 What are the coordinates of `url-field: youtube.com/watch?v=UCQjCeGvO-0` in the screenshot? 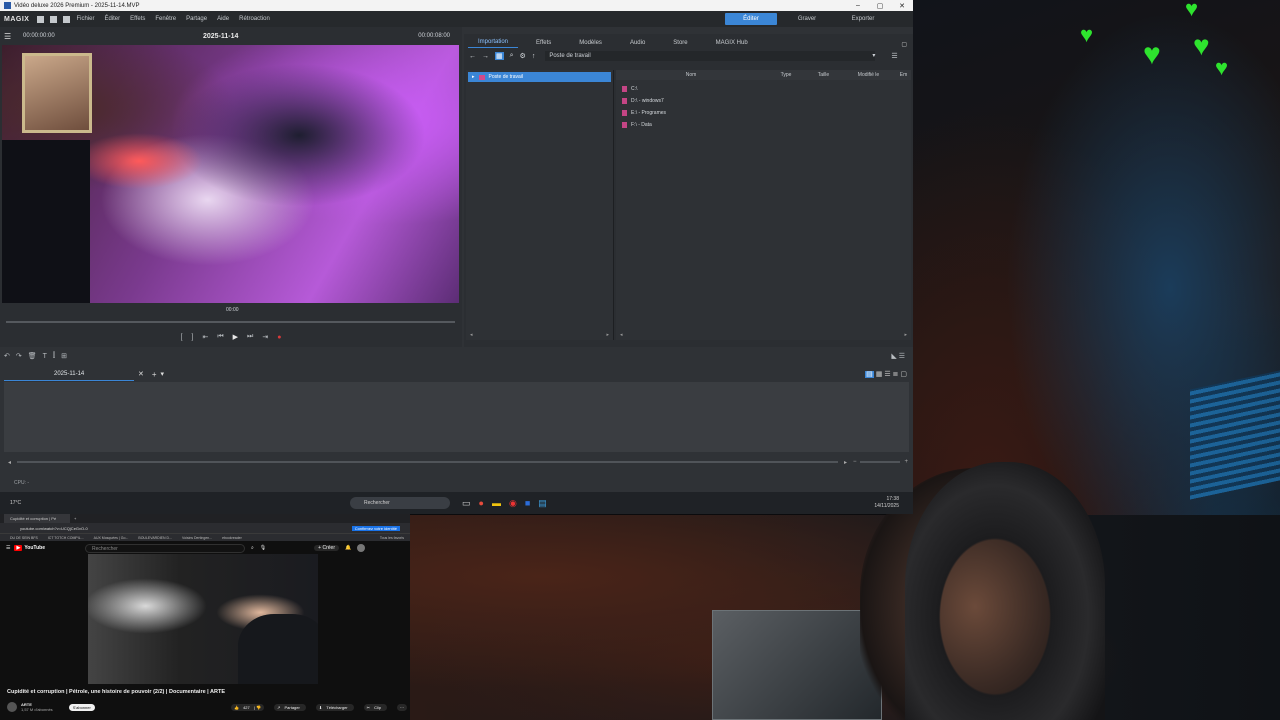 It's located at (54, 528).